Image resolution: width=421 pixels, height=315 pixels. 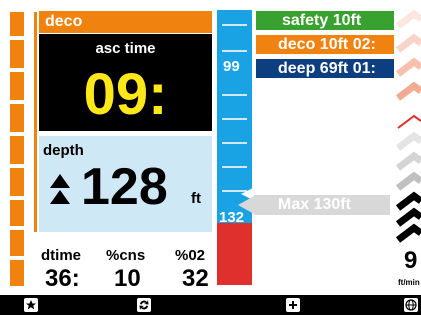 What do you see at coordinates (35, 122) in the screenshot?
I see `ladder-line` at bounding box center [35, 122].